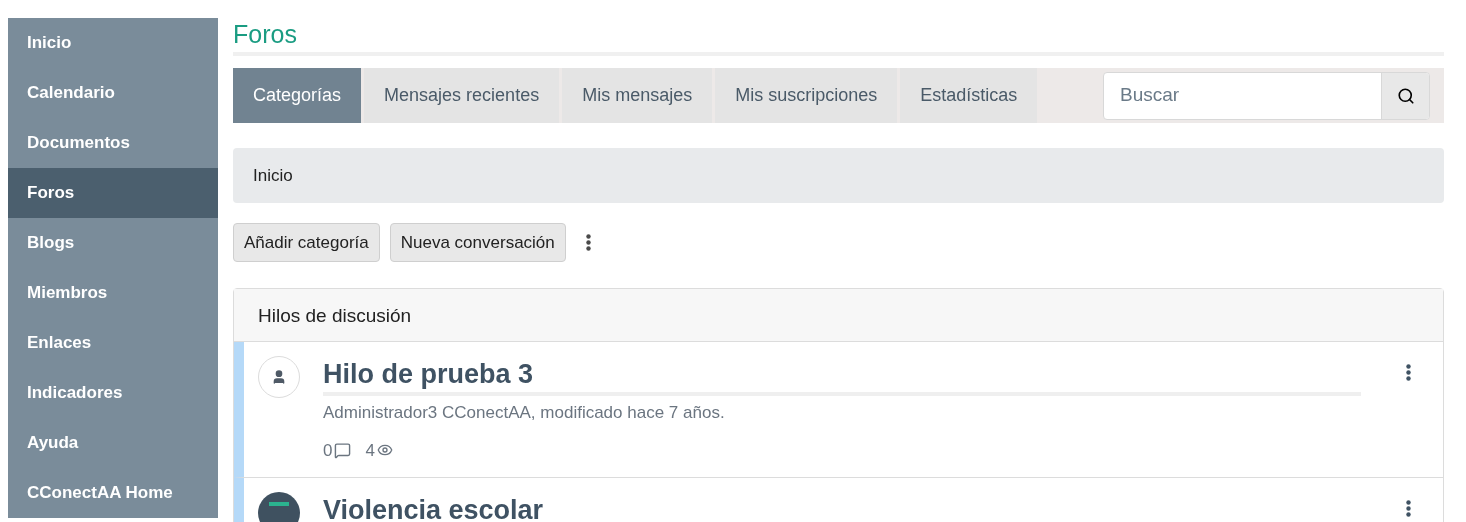  Describe the element at coordinates (524, 413) in the screenshot. I see `thread-meta: Administrador3 CConectAA, modificado hace 7 años.` at that location.